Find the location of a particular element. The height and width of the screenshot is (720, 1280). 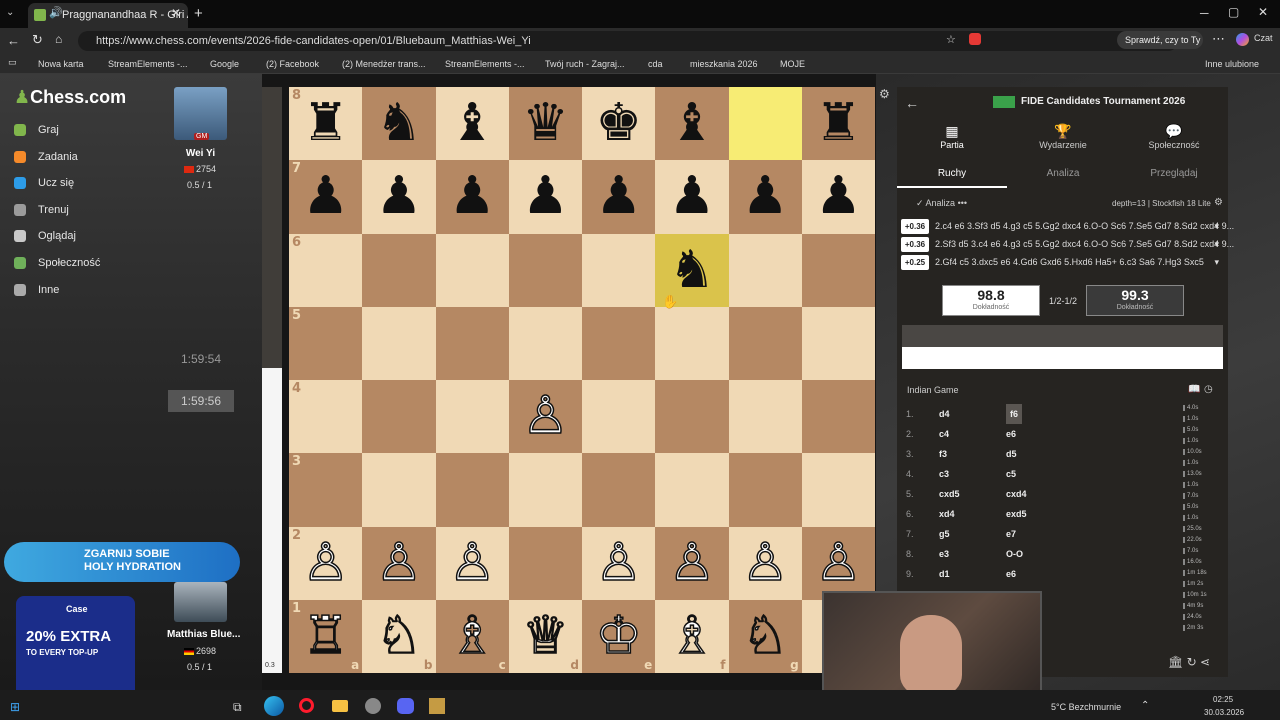

more-dots-icon: ••• is located at coordinates (962, 203).